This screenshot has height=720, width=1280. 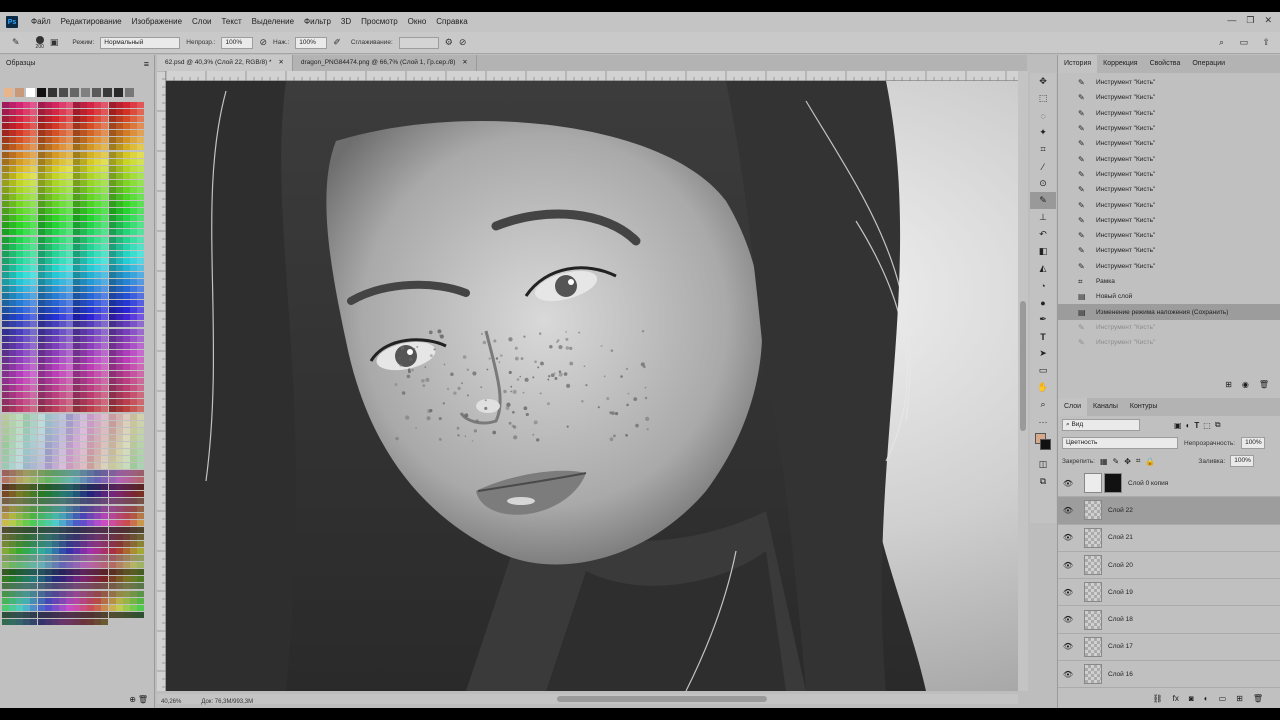 What do you see at coordinates (1043, 319) in the screenshot?
I see `pen-tool-icon: ✒` at bounding box center [1043, 319].